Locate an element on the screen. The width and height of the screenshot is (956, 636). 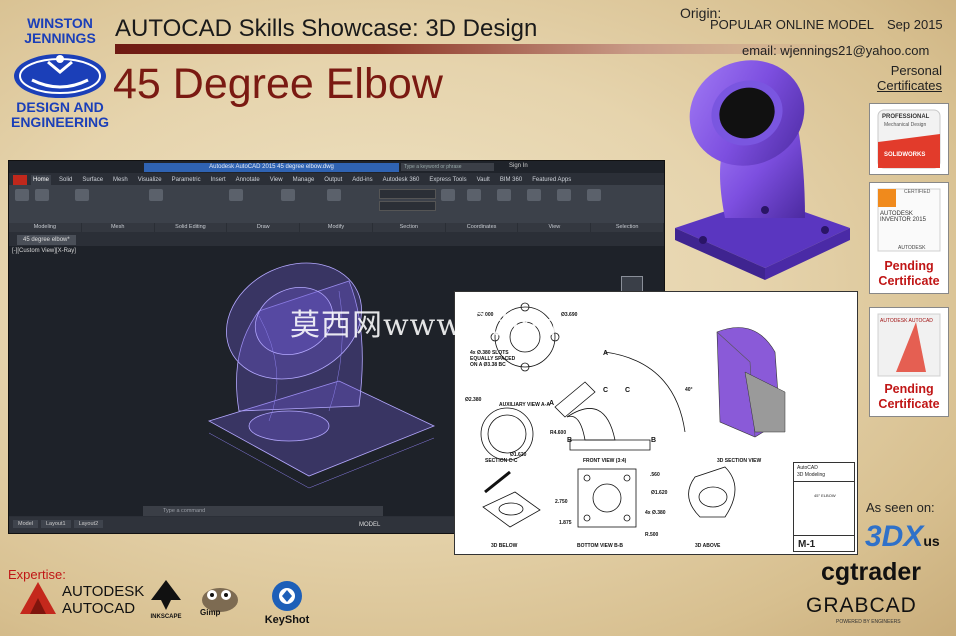
dim: 40° is located at coordinates (689, 390).